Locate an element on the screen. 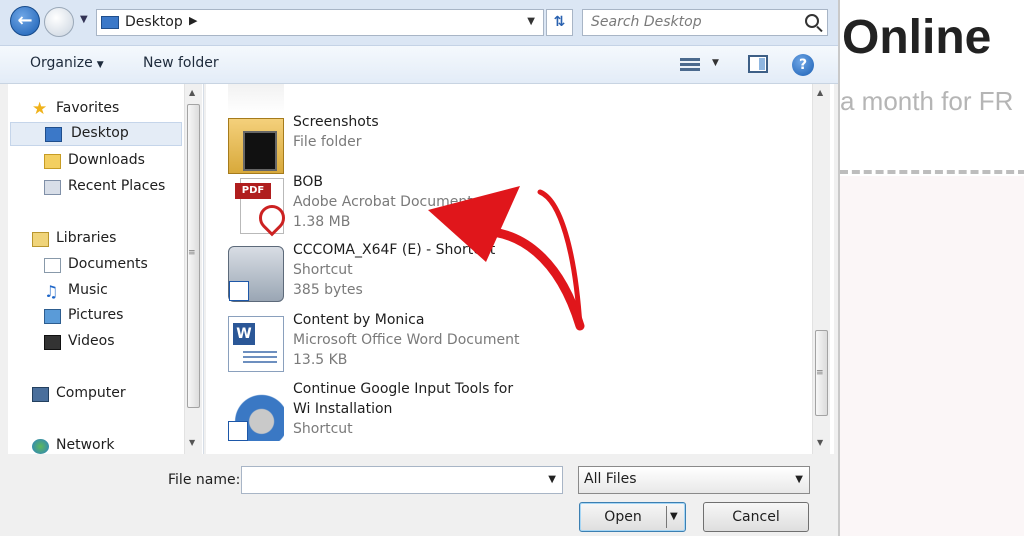 Image resolution: width=1024 pixels, height=536 pixels. recent-locations-dropdown-icon: ▼ is located at coordinates (84, 19).